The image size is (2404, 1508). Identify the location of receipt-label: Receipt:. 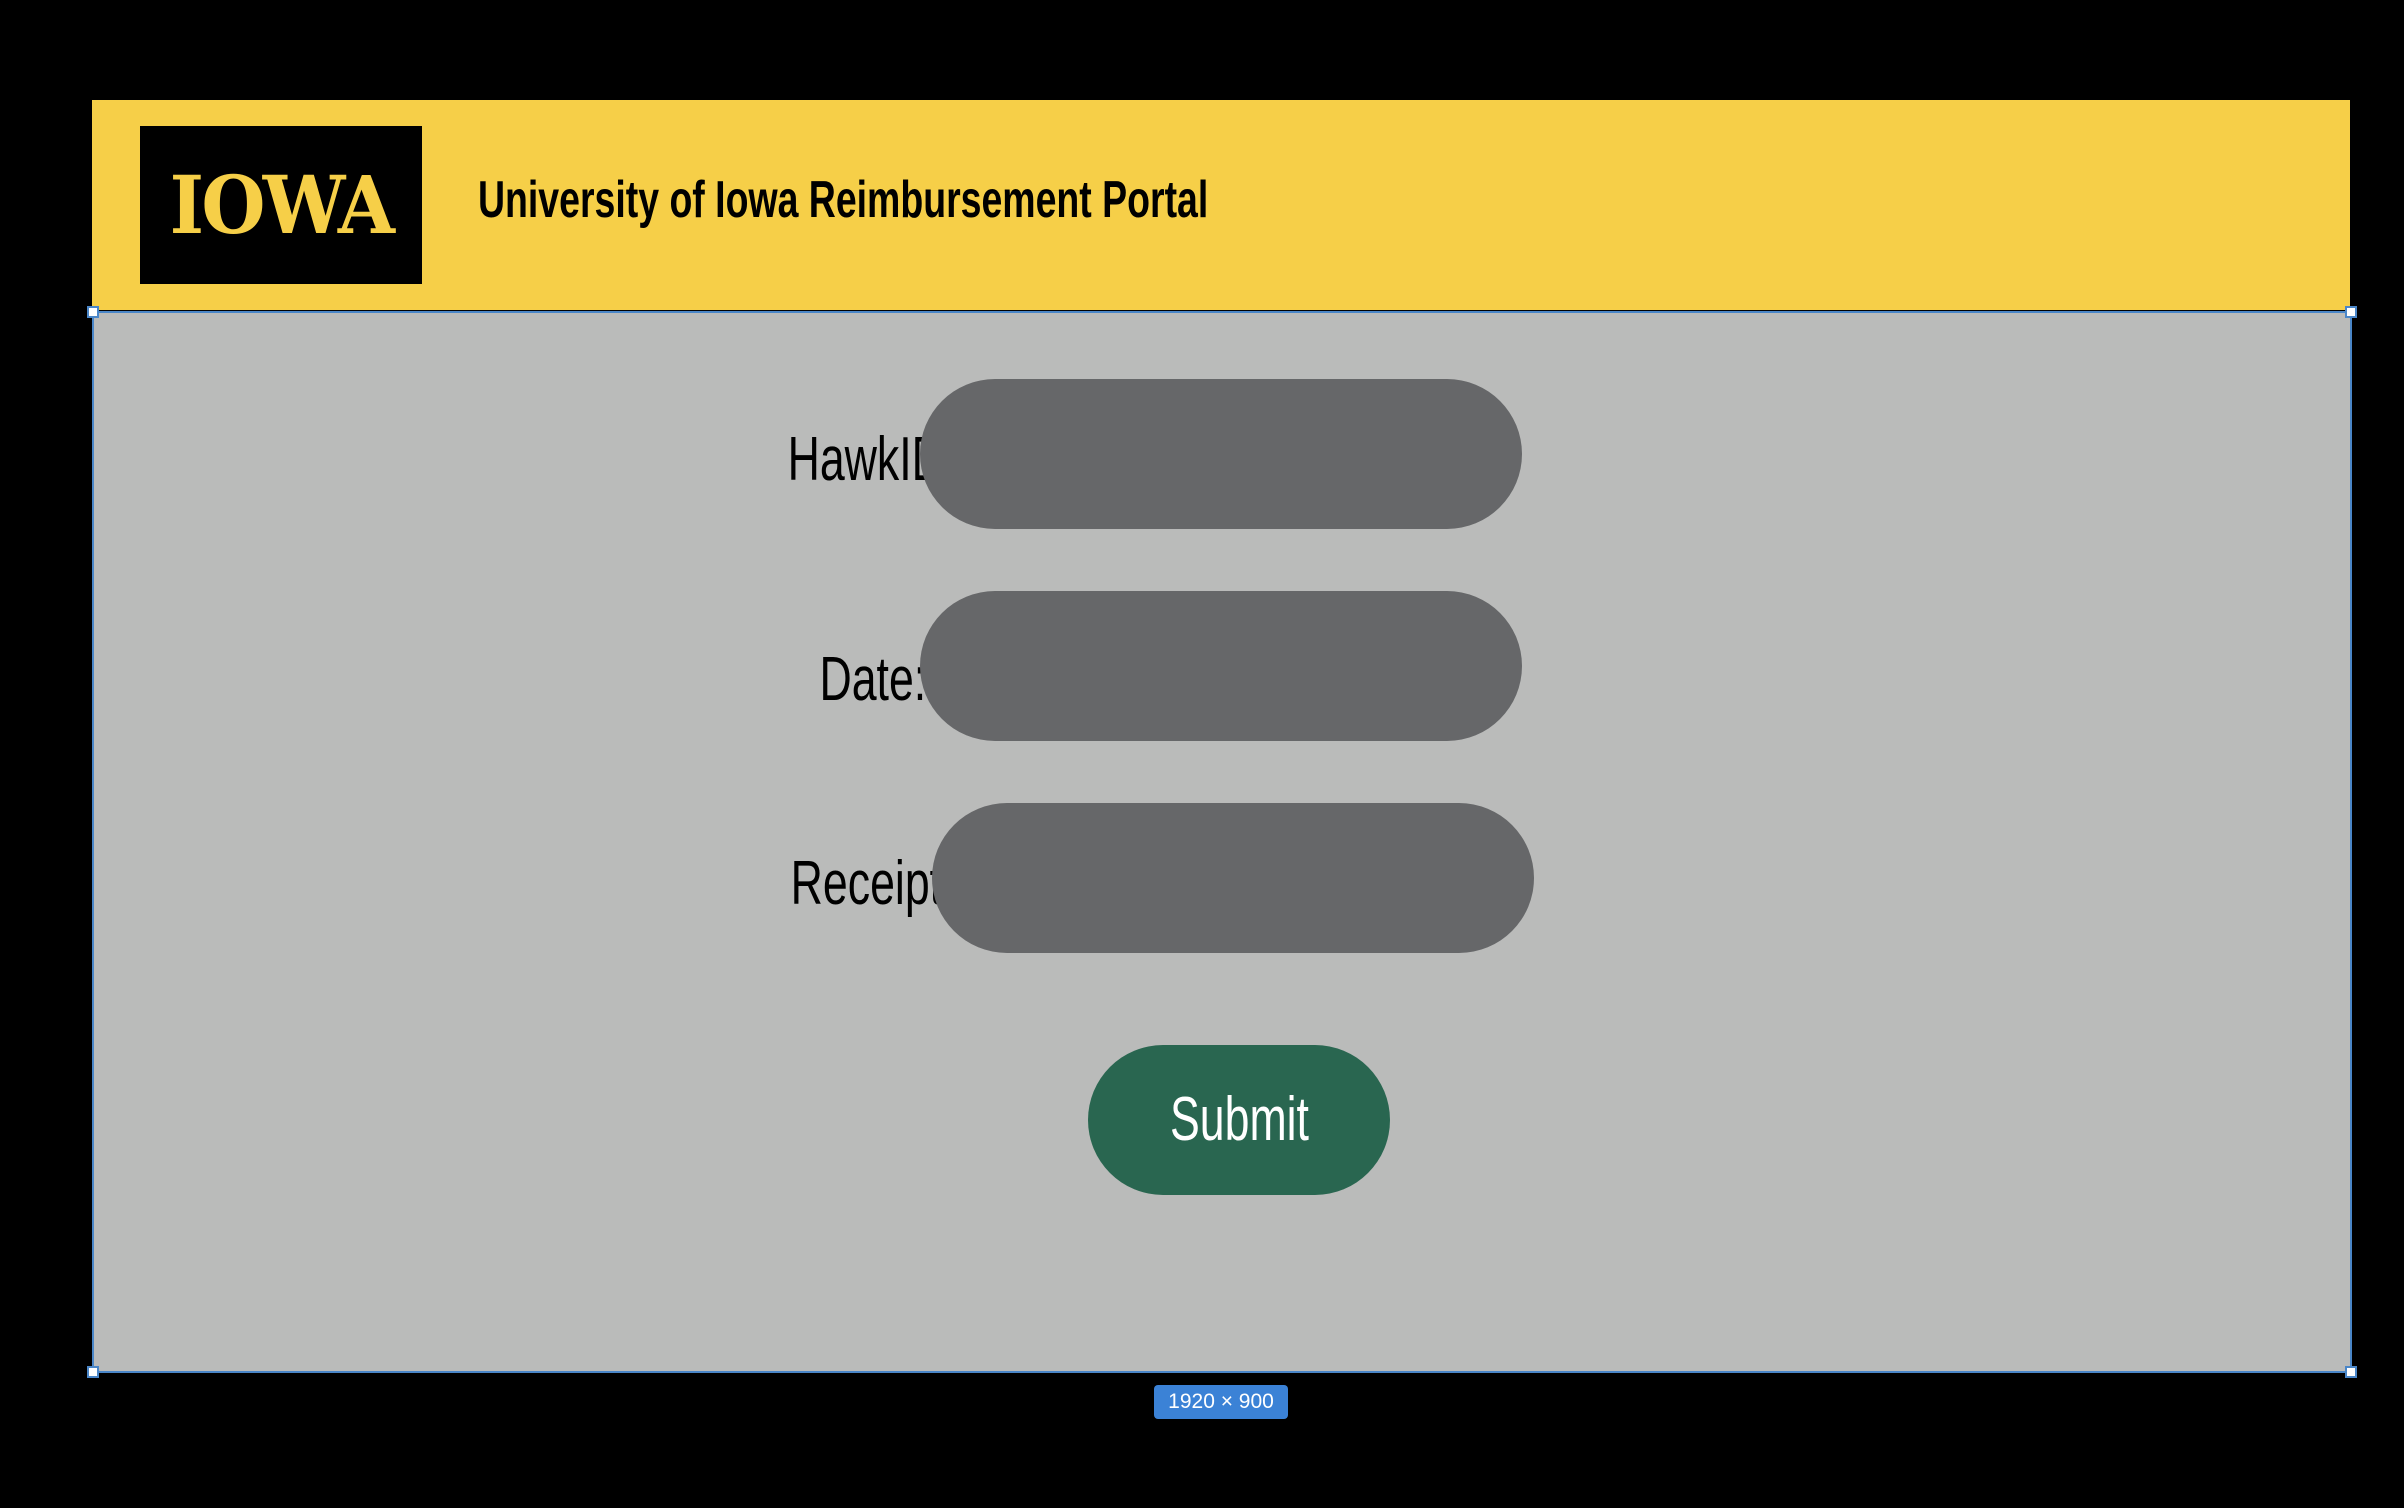
(872, 883).